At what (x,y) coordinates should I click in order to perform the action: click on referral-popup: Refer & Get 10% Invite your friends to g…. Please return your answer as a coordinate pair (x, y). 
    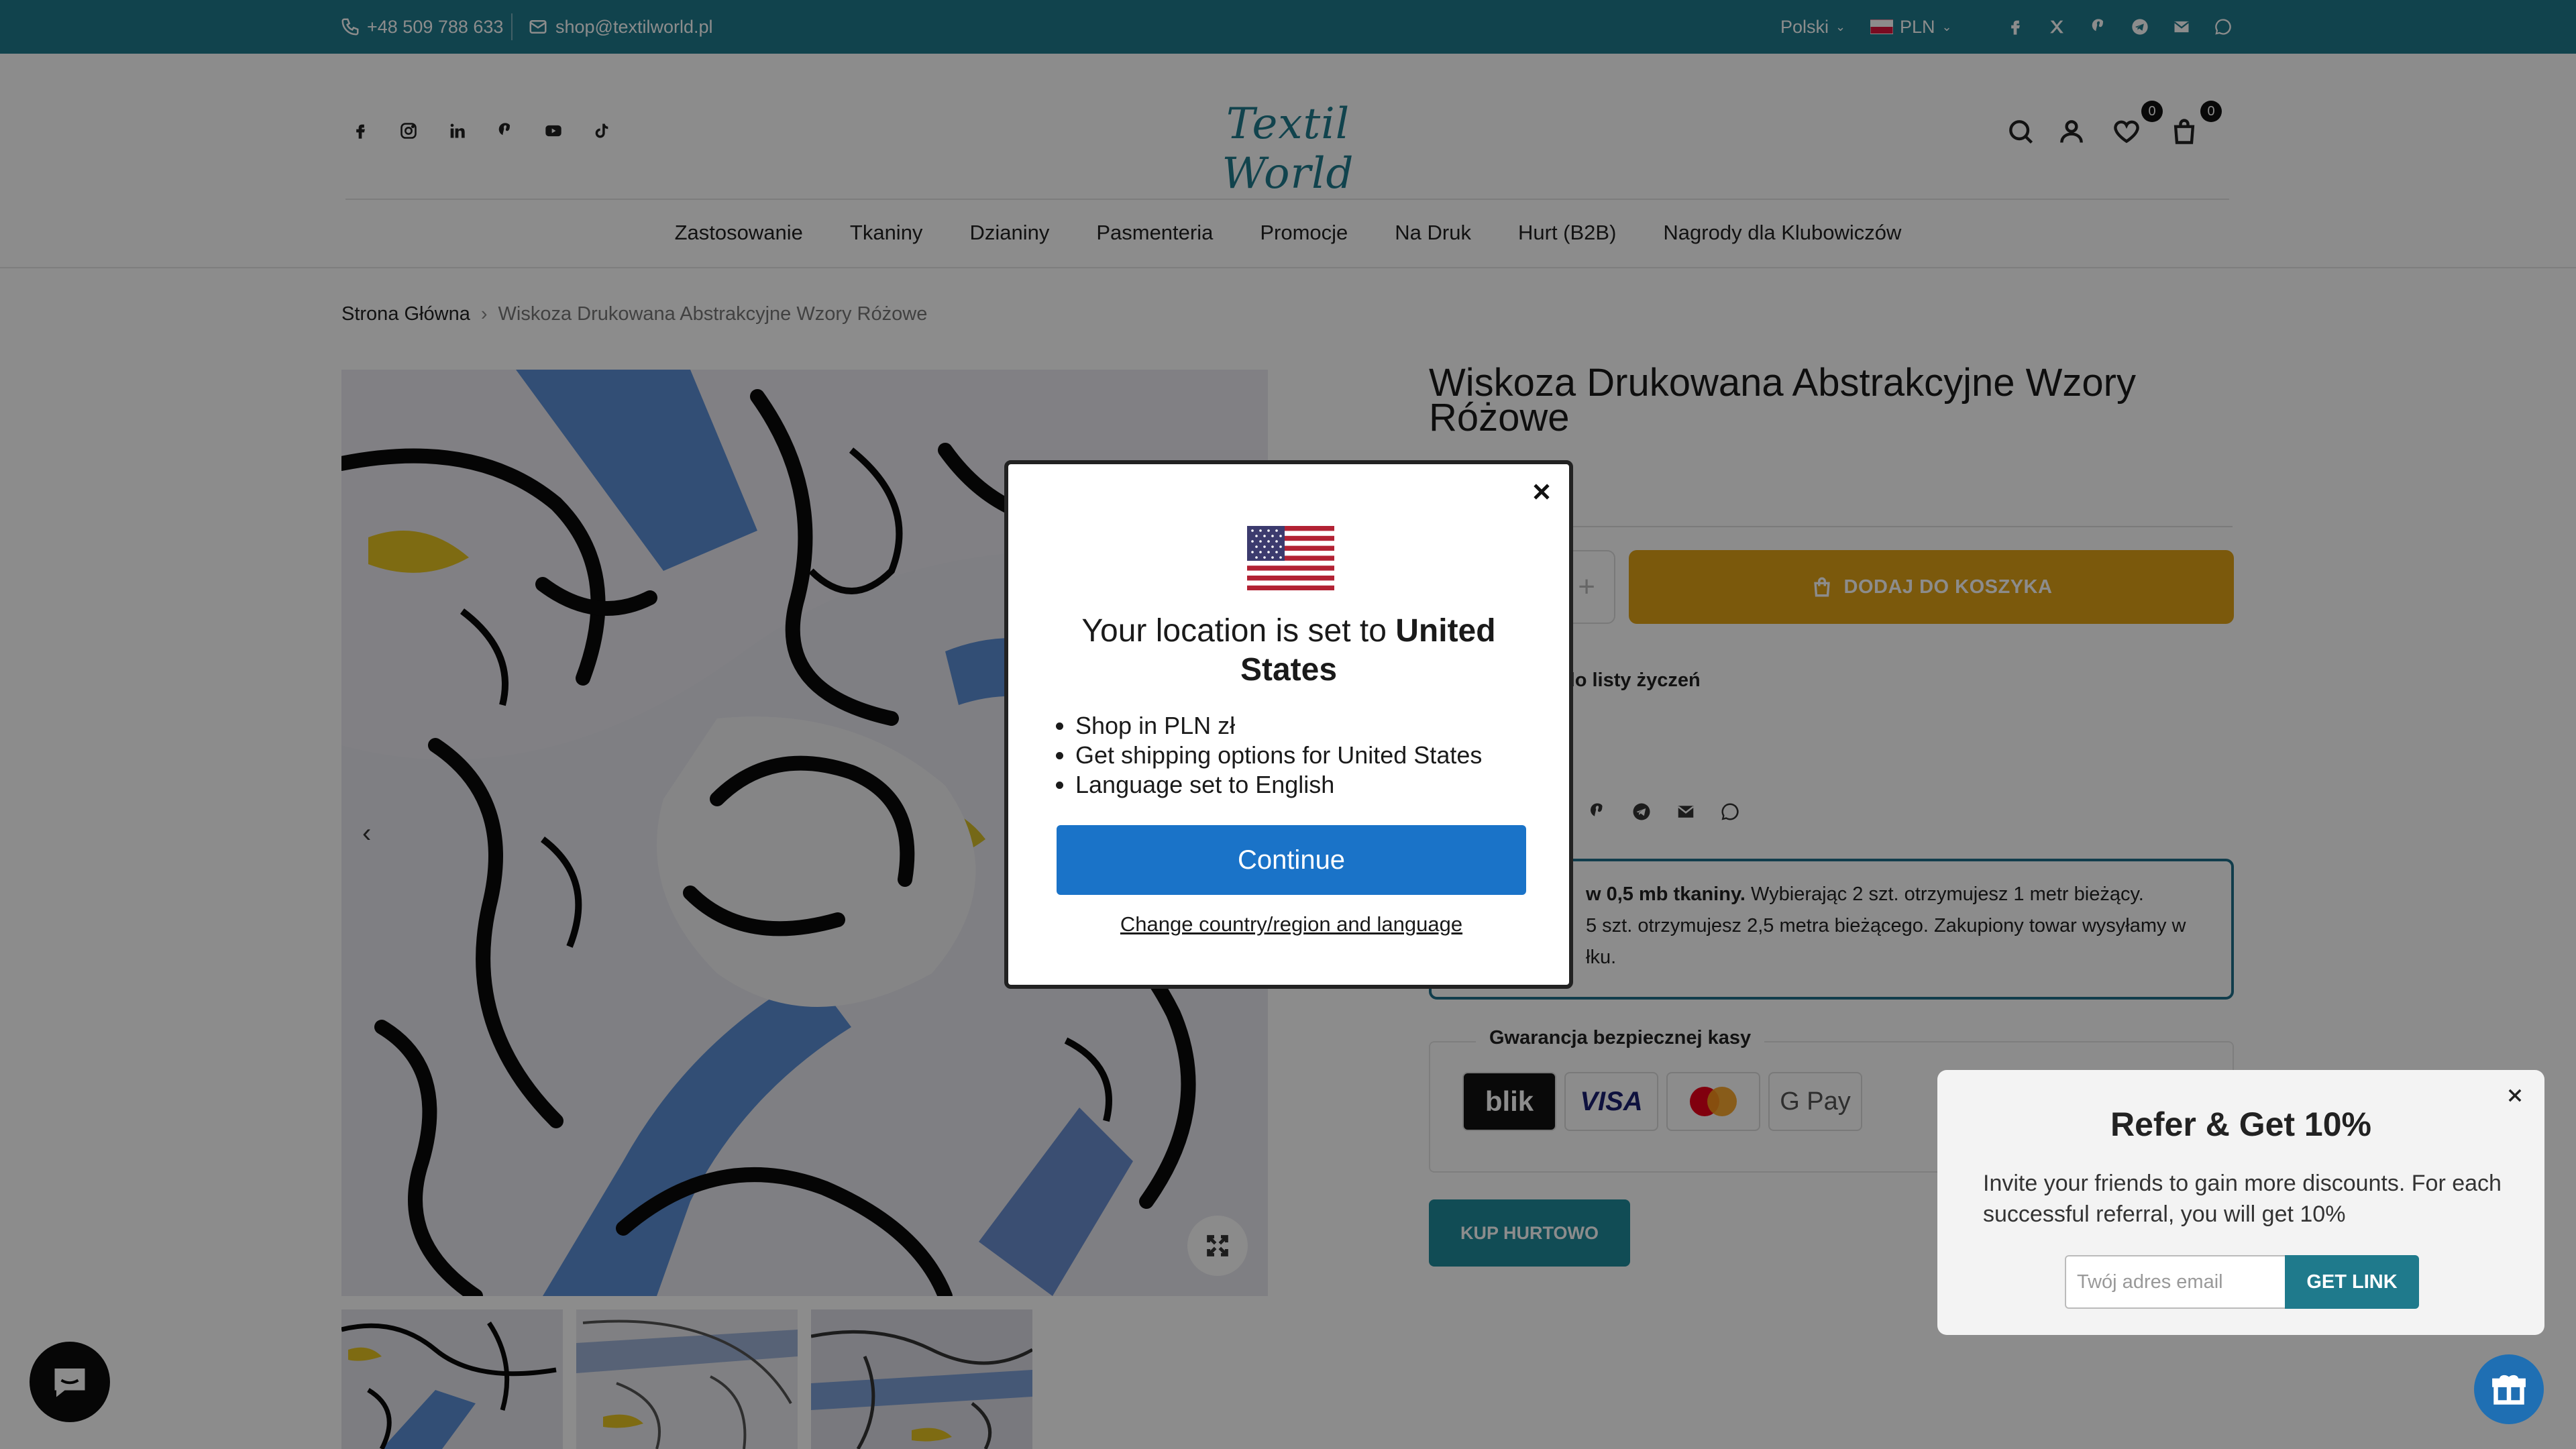
    Looking at the image, I should click on (2240, 1202).